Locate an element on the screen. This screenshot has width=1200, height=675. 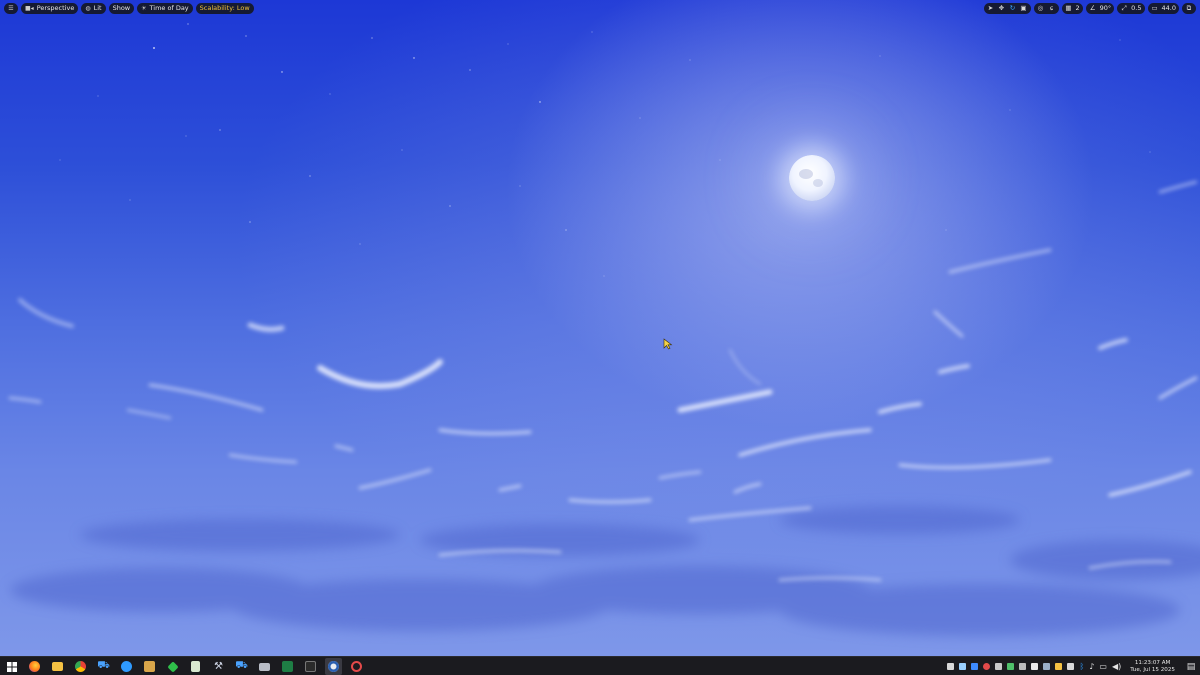
grid-snap-group: ▦ 2 is located at coordinates (1072, 8).